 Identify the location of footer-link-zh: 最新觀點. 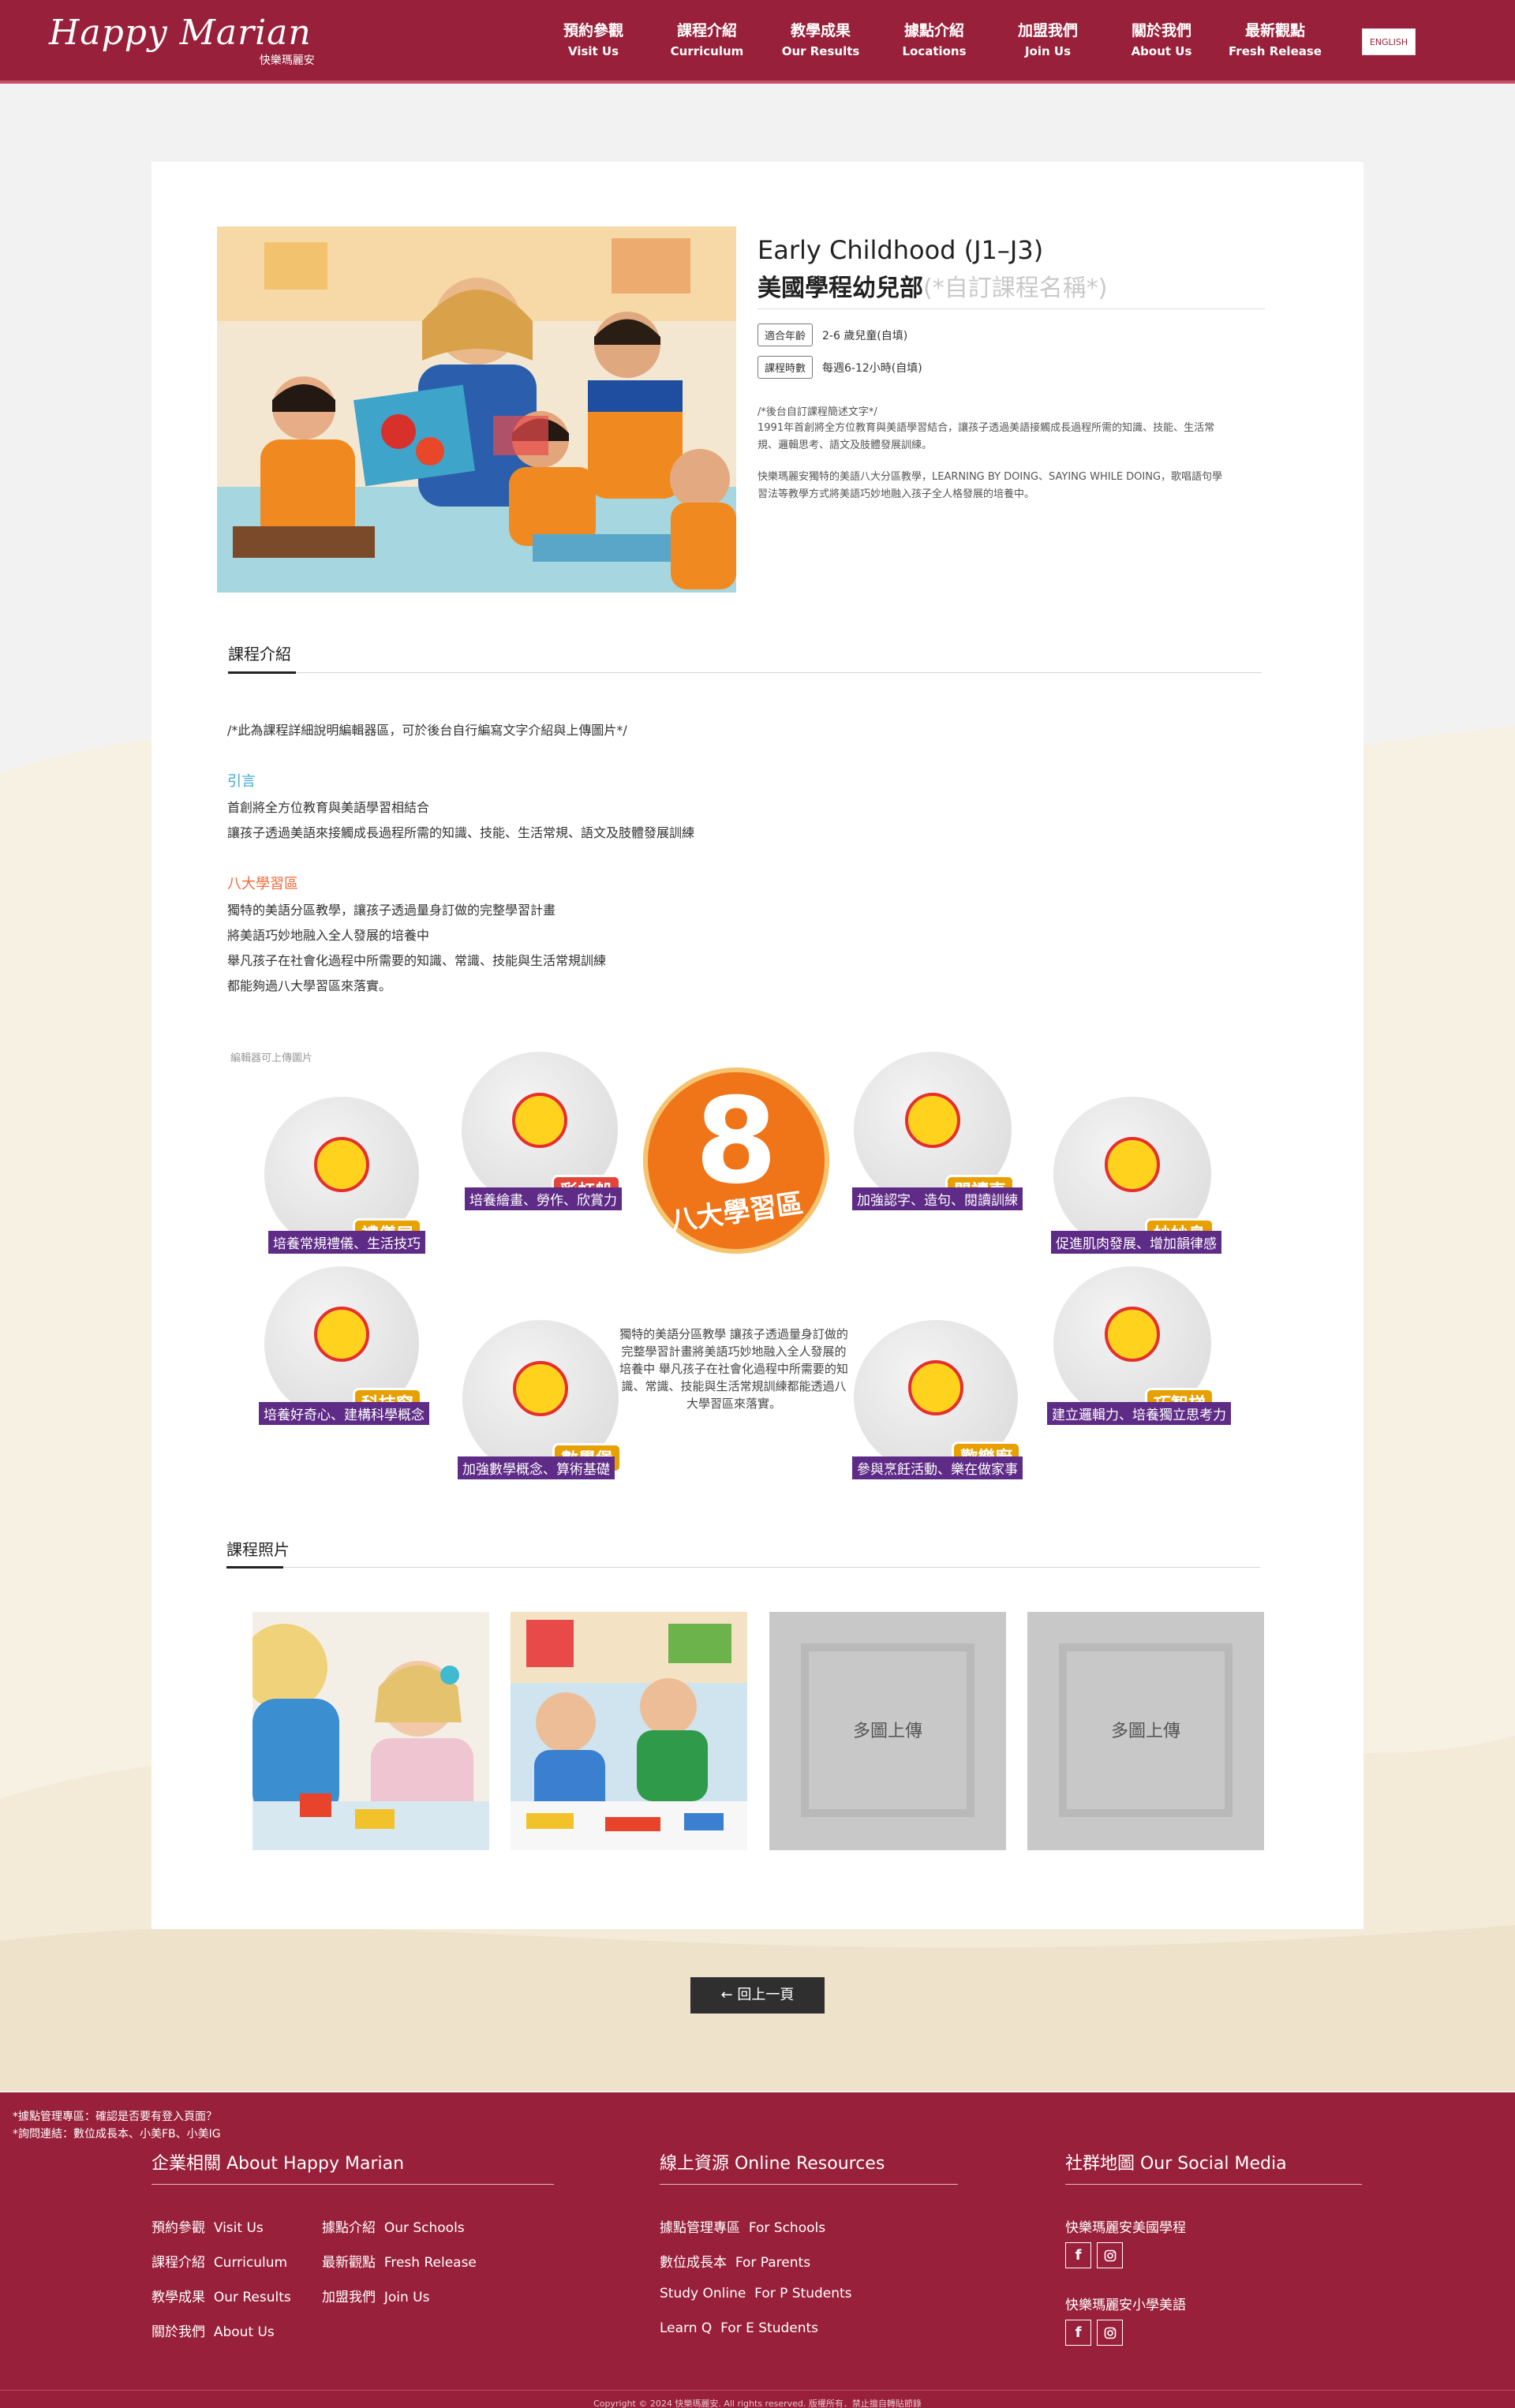
(349, 2263).